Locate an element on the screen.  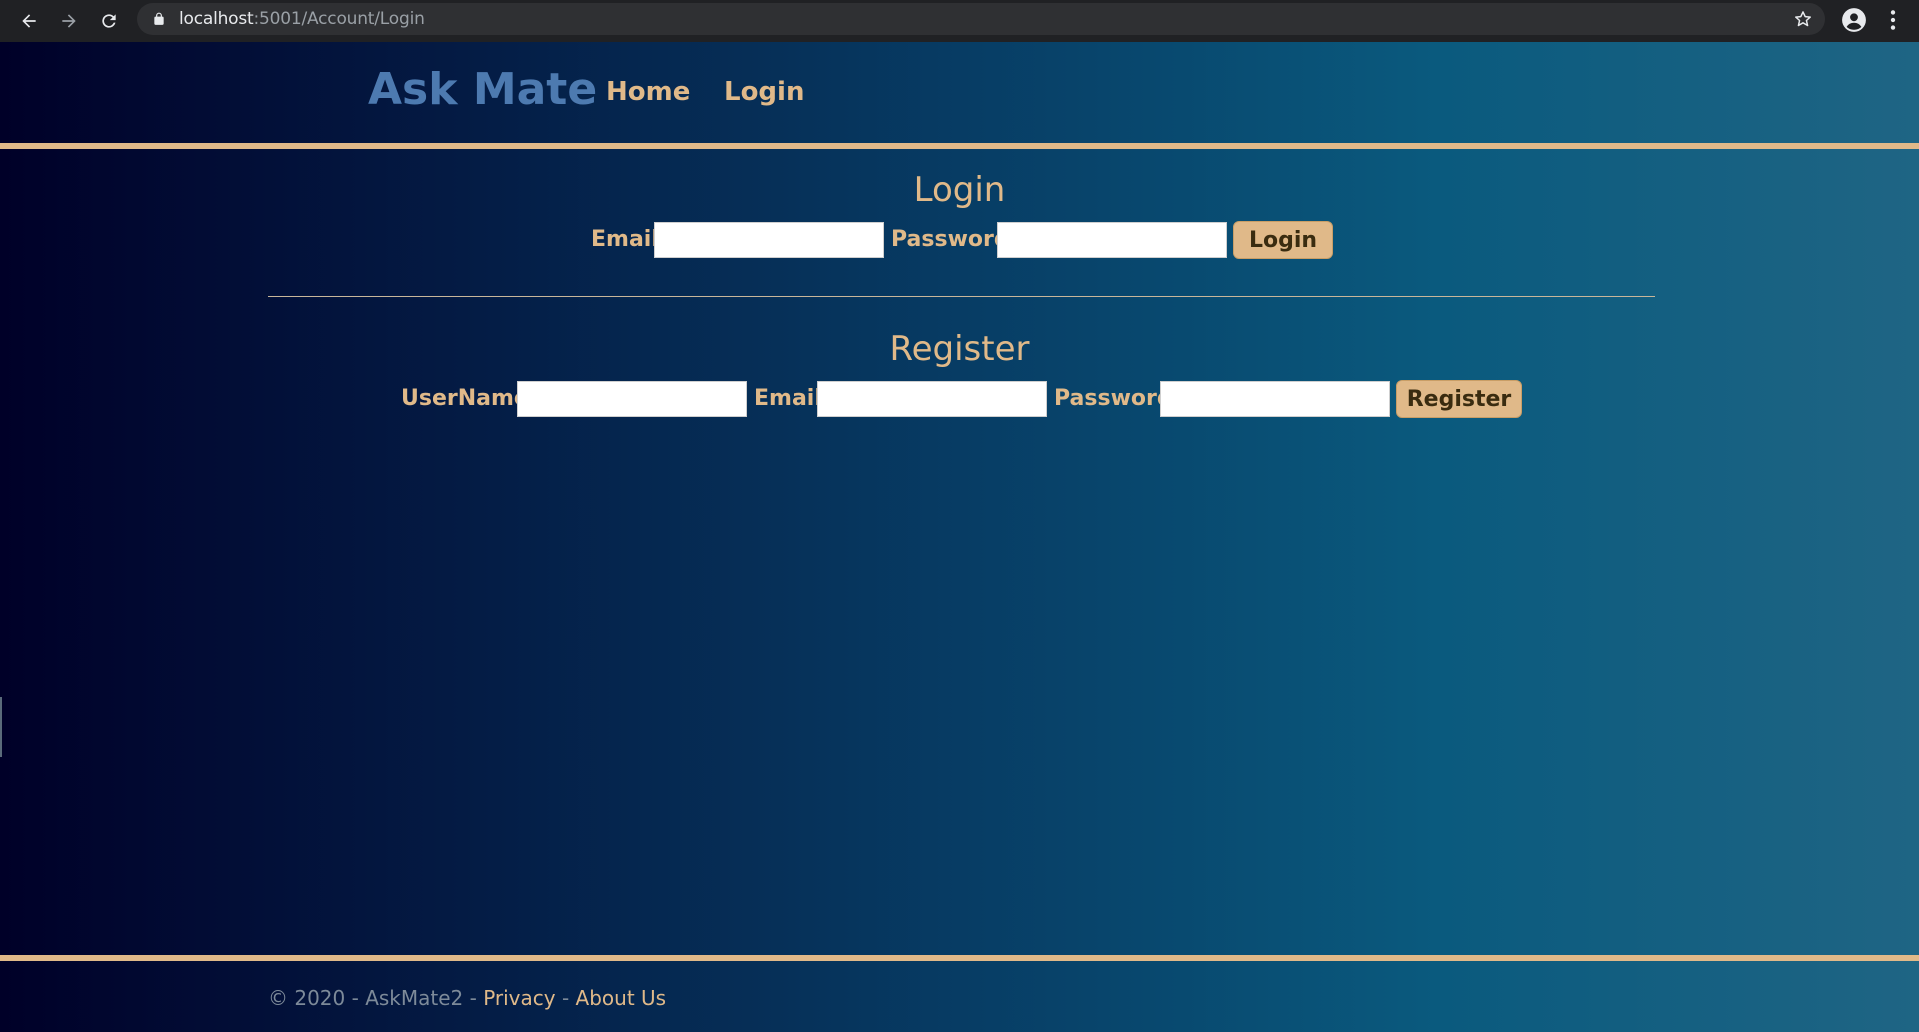
reload-button is located at coordinates (109, 21).